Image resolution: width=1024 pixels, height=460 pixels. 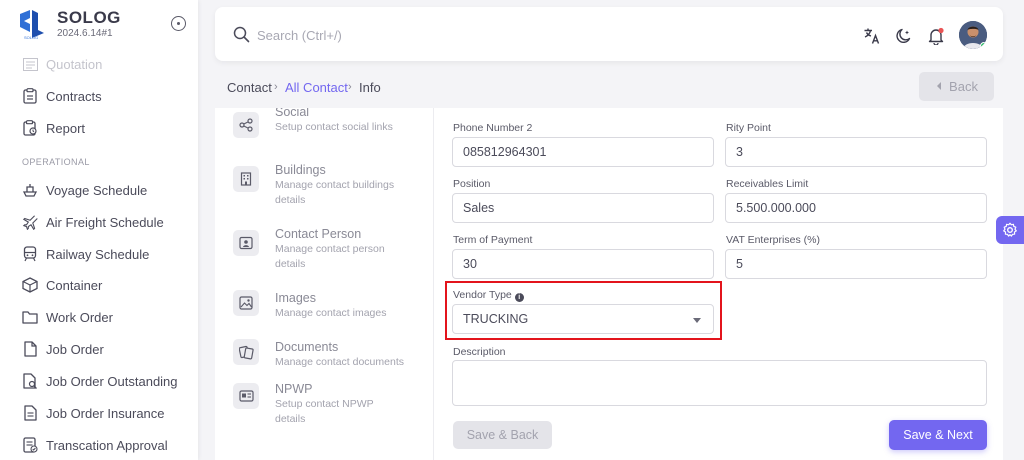 What do you see at coordinates (482, 295) in the screenshot?
I see `vendor-type-label-text: Vendor Type` at bounding box center [482, 295].